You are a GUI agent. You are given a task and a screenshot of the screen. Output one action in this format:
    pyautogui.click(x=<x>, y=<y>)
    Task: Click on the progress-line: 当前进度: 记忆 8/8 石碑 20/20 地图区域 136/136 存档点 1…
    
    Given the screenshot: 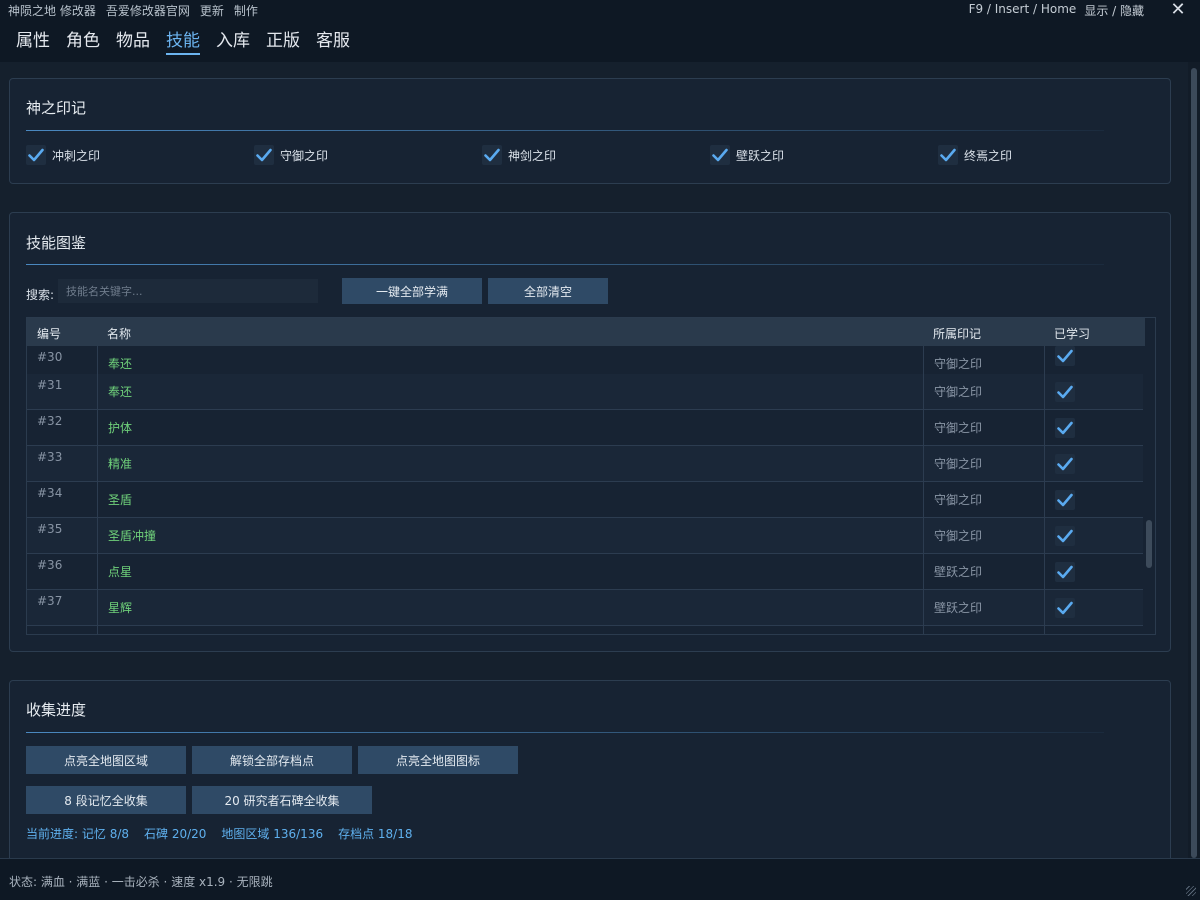 What is the action you would take?
    pyautogui.click(x=219, y=833)
    